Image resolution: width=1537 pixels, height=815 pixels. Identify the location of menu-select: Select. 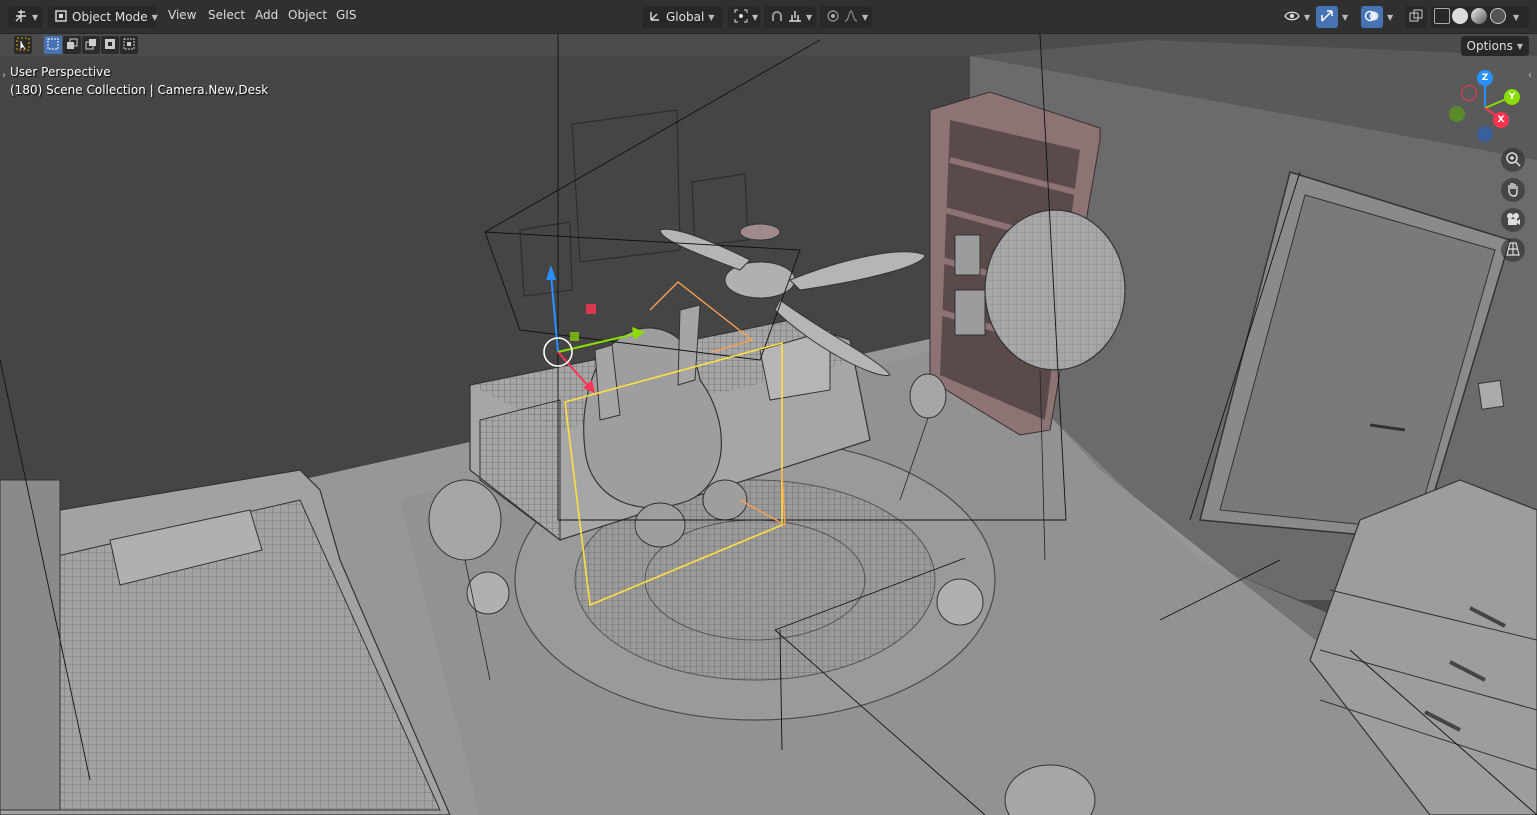
(226, 15).